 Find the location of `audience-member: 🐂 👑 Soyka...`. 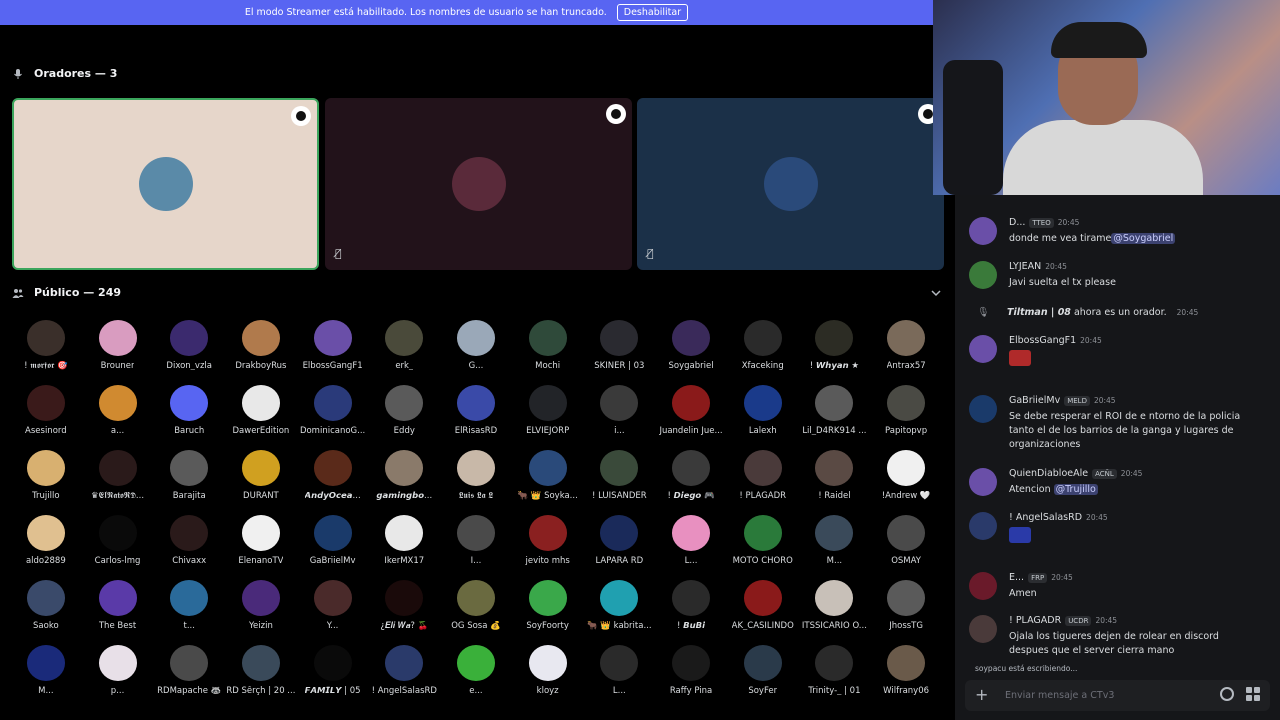

audience-member: 🐂 👑 Soyka... is located at coordinates (548, 475).